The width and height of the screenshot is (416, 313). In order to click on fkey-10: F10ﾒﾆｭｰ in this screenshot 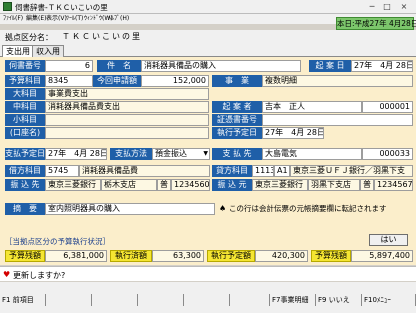, I will do `click(389, 300)`.